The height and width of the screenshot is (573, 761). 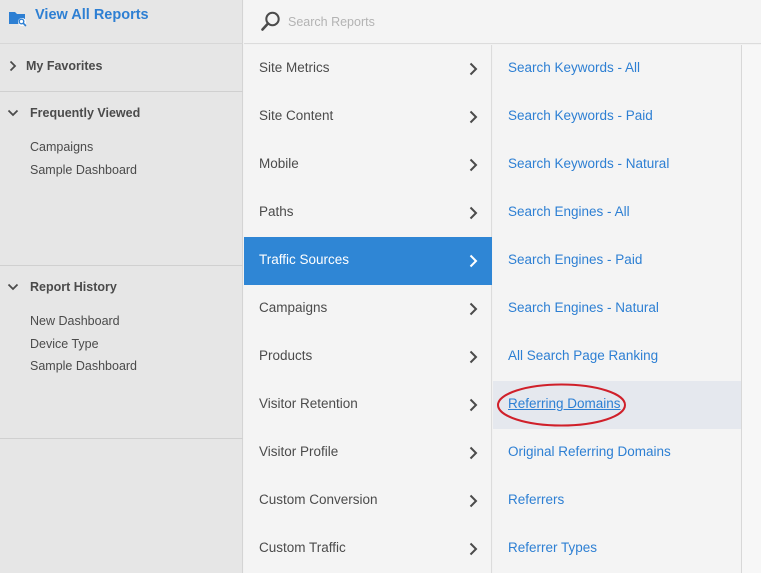 I want to click on frequently-viewed-toggle: Frequently Viewed, so click(x=121, y=114).